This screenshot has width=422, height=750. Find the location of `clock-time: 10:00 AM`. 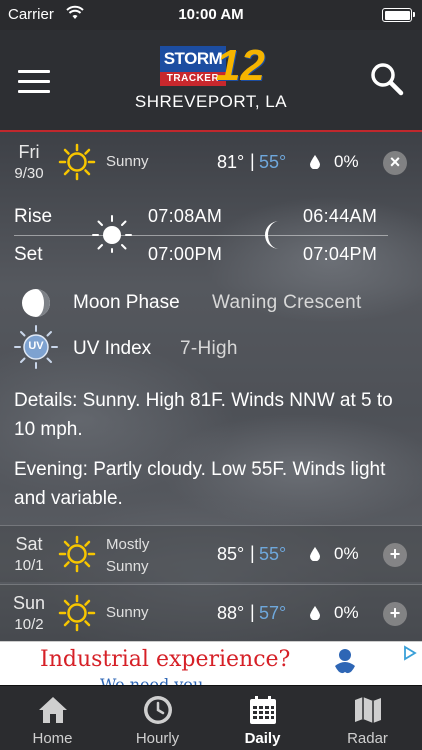

clock-time: 10:00 AM is located at coordinates (211, 14).